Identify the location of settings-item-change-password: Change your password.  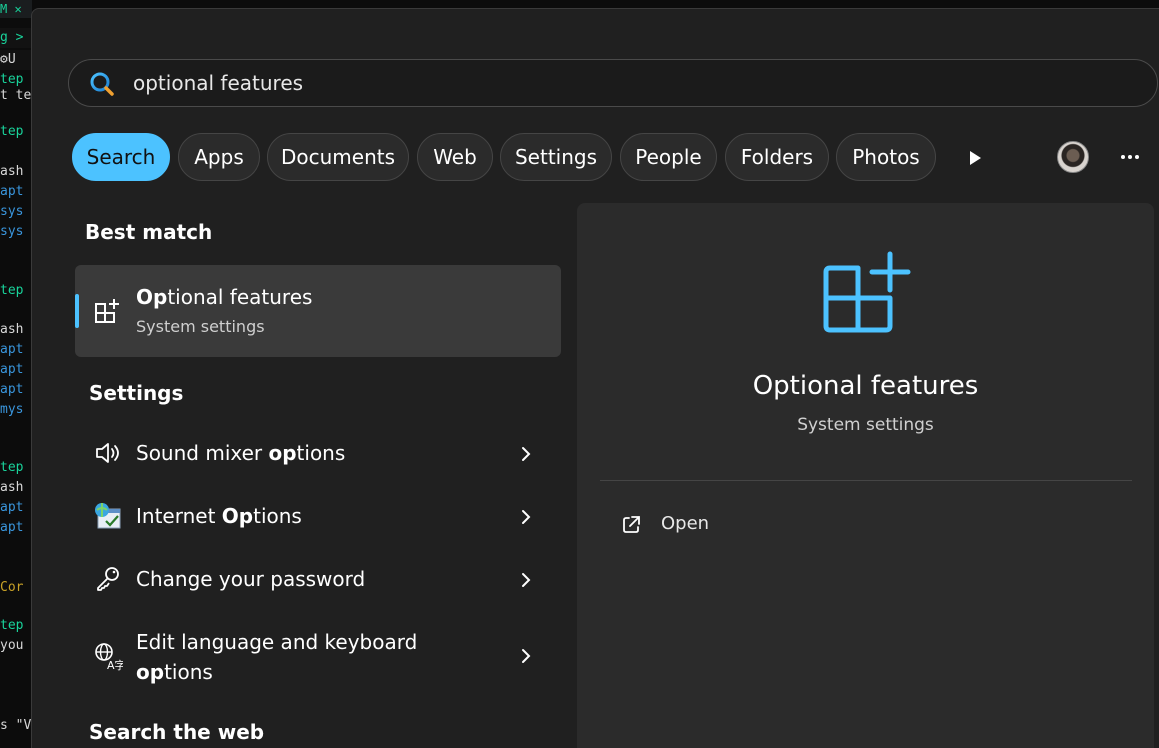
(318, 579).